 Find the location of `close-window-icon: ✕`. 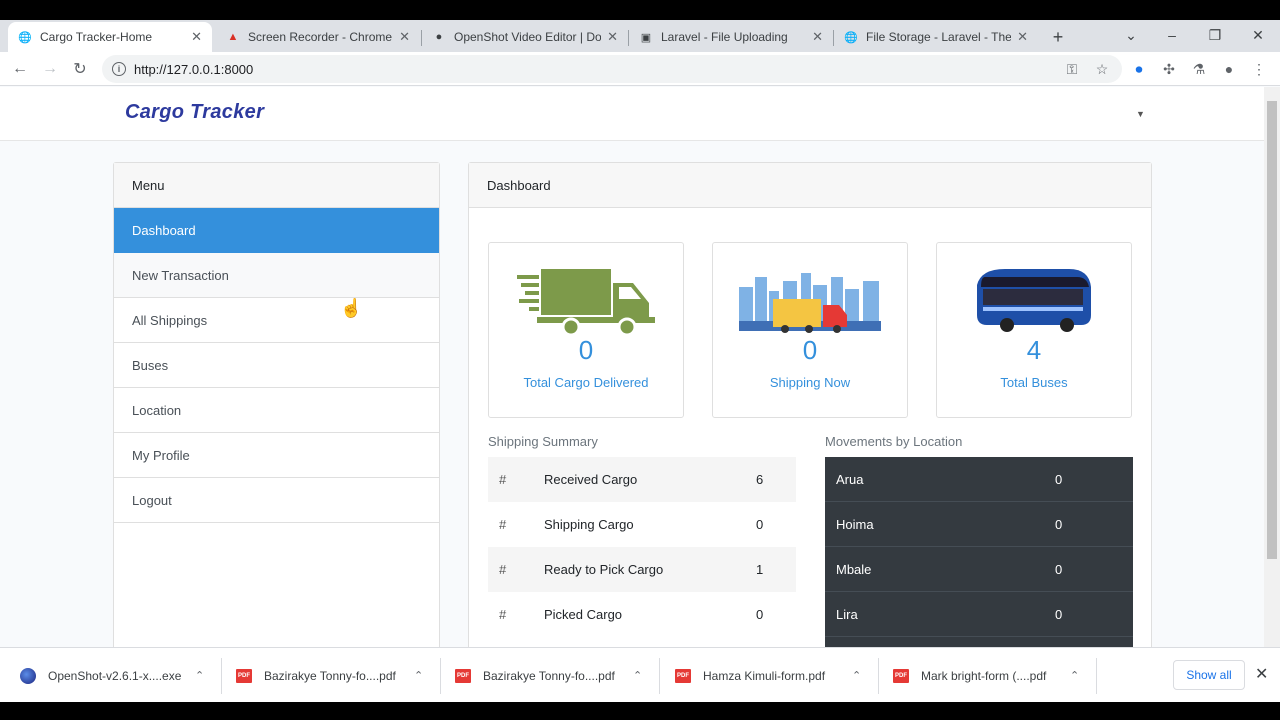

close-window-icon: ✕ is located at coordinates (1258, 35).